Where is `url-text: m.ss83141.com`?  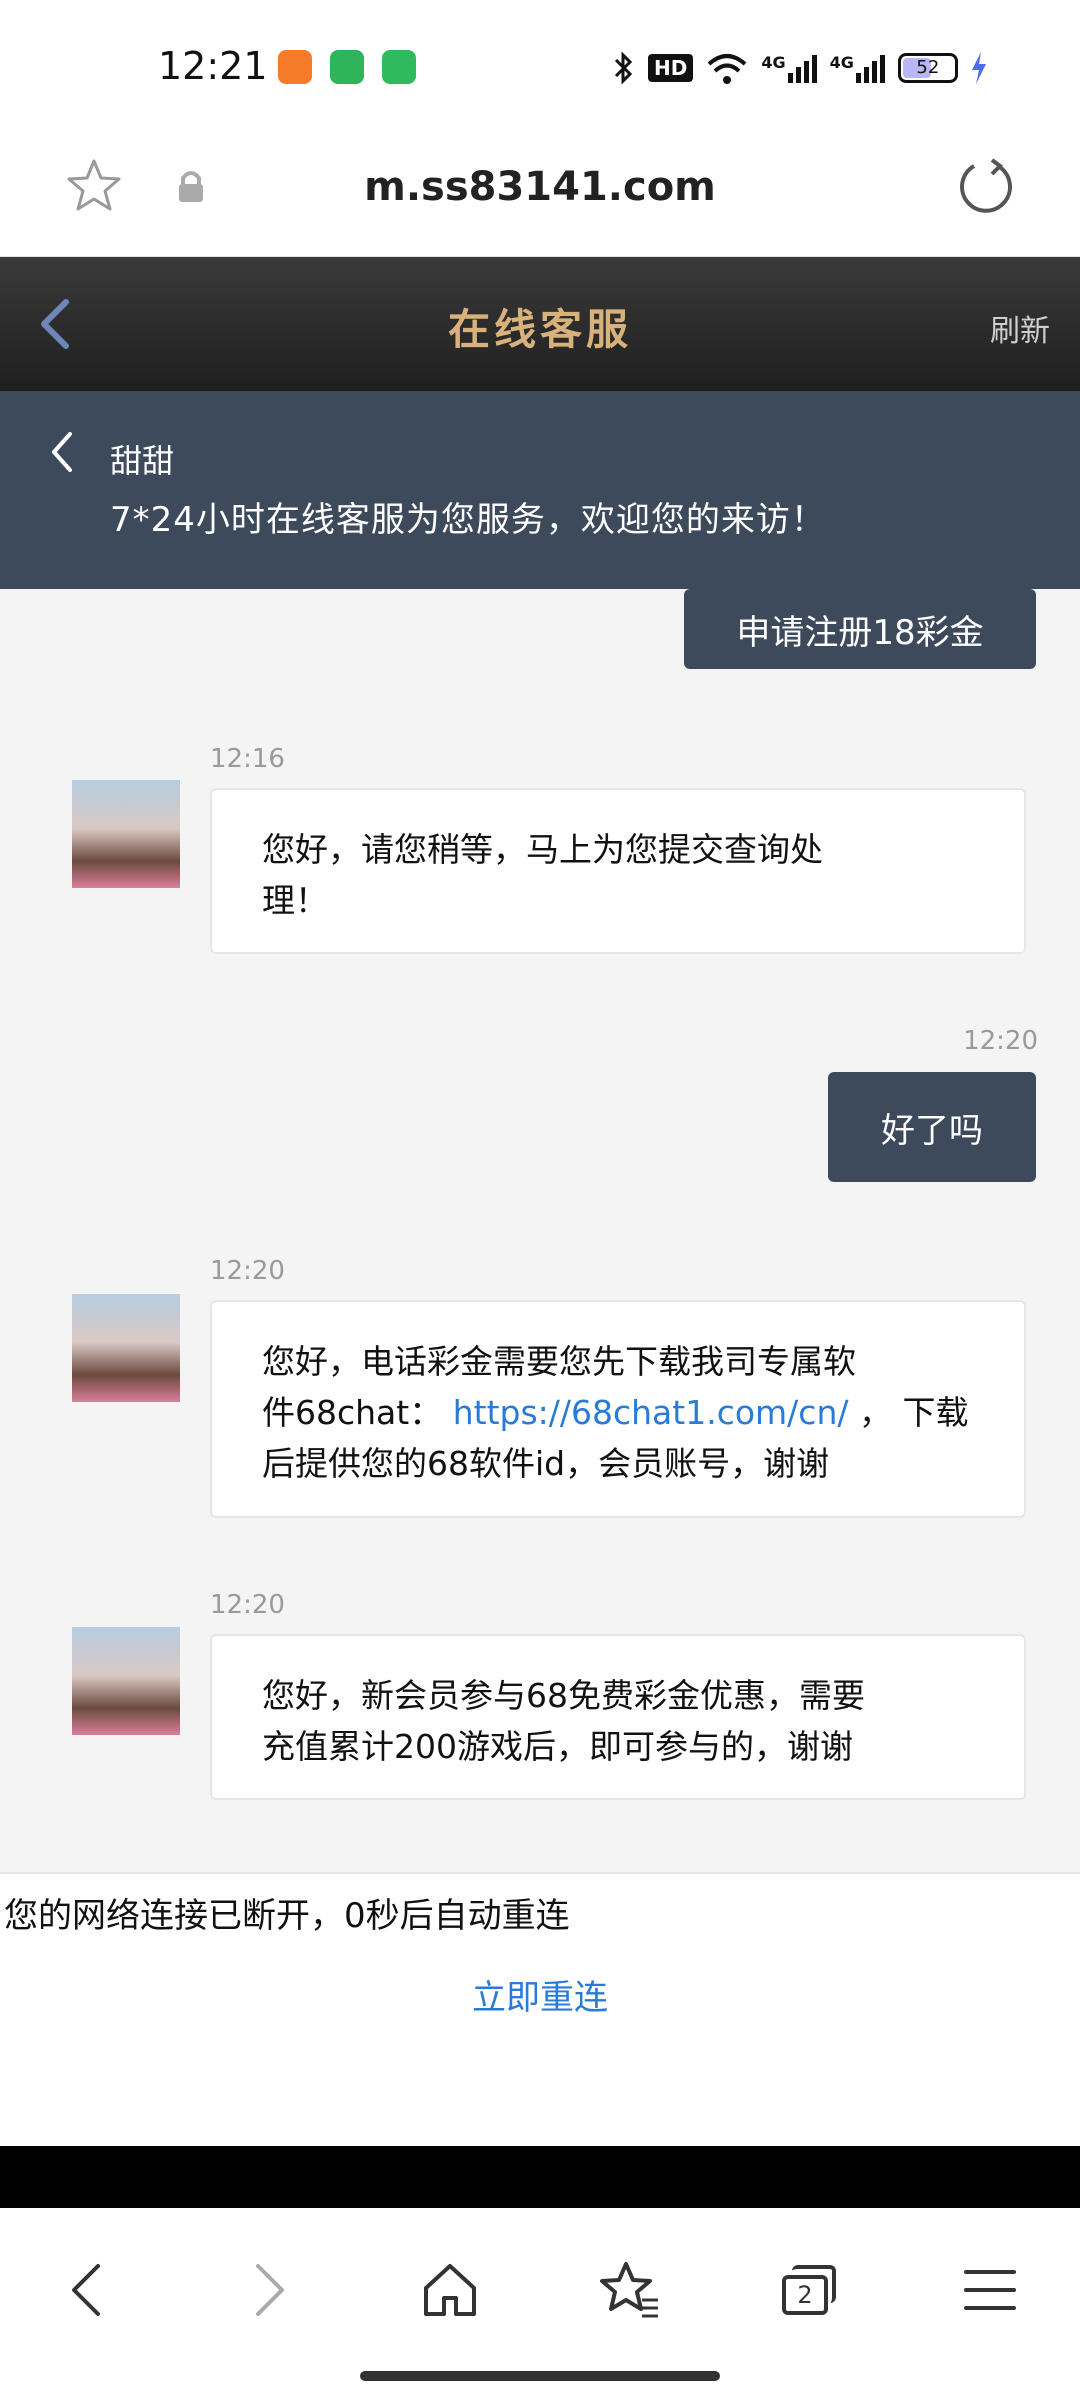
url-text: m.ss83141.com is located at coordinates (540, 187).